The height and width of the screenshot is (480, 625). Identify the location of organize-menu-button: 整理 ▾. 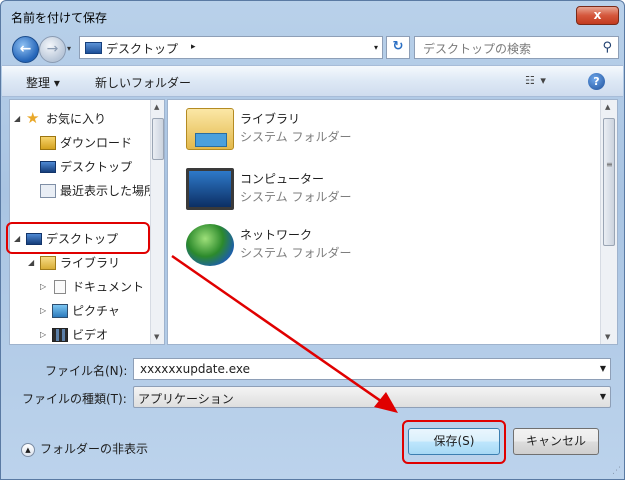
(43, 82).